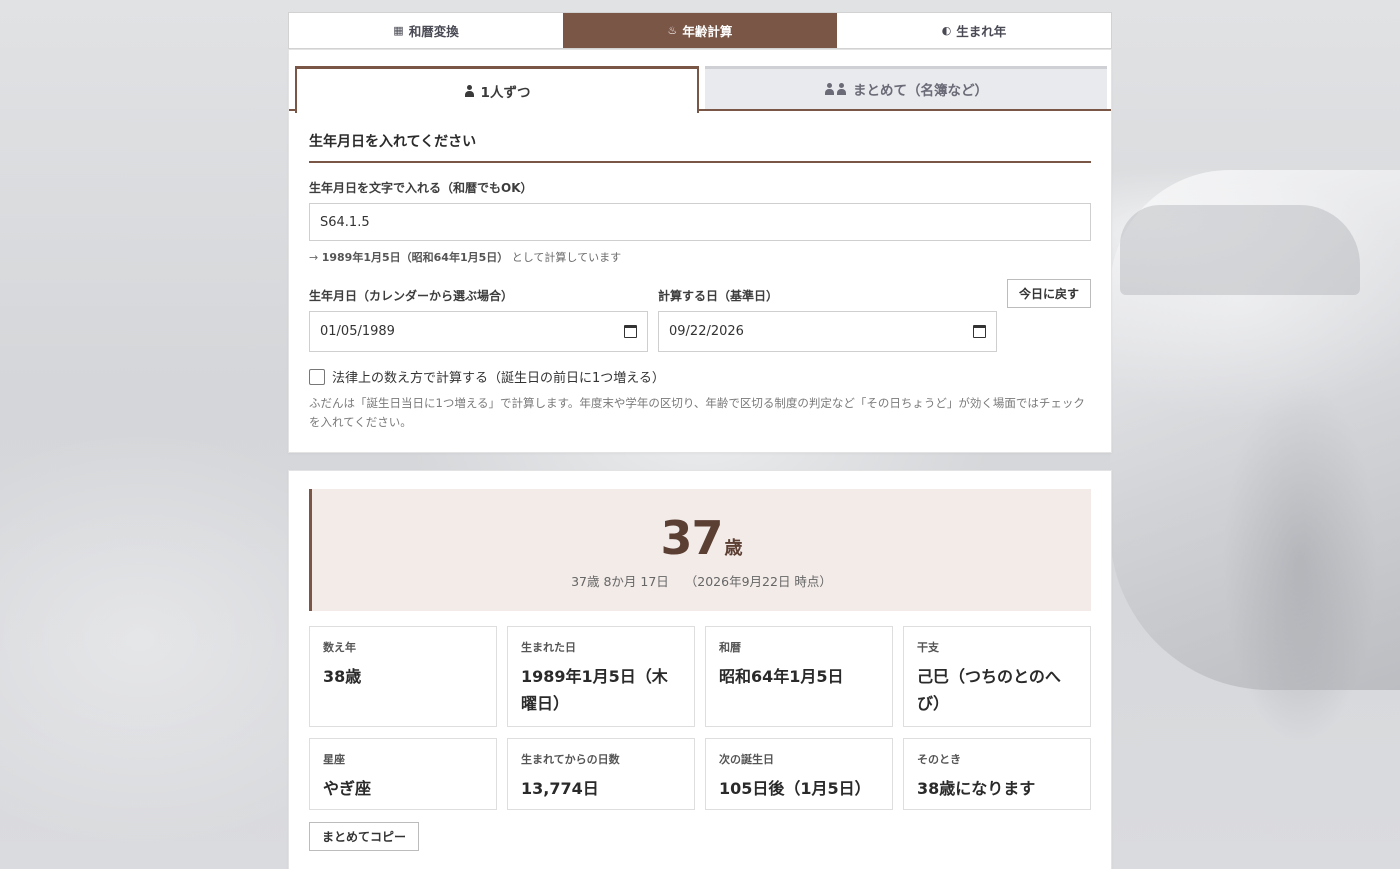 This screenshot has width=1400, height=869. Describe the element at coordinates (566, 257) in the screenshot. I see `hint-suffix: として計算しています` at that location.